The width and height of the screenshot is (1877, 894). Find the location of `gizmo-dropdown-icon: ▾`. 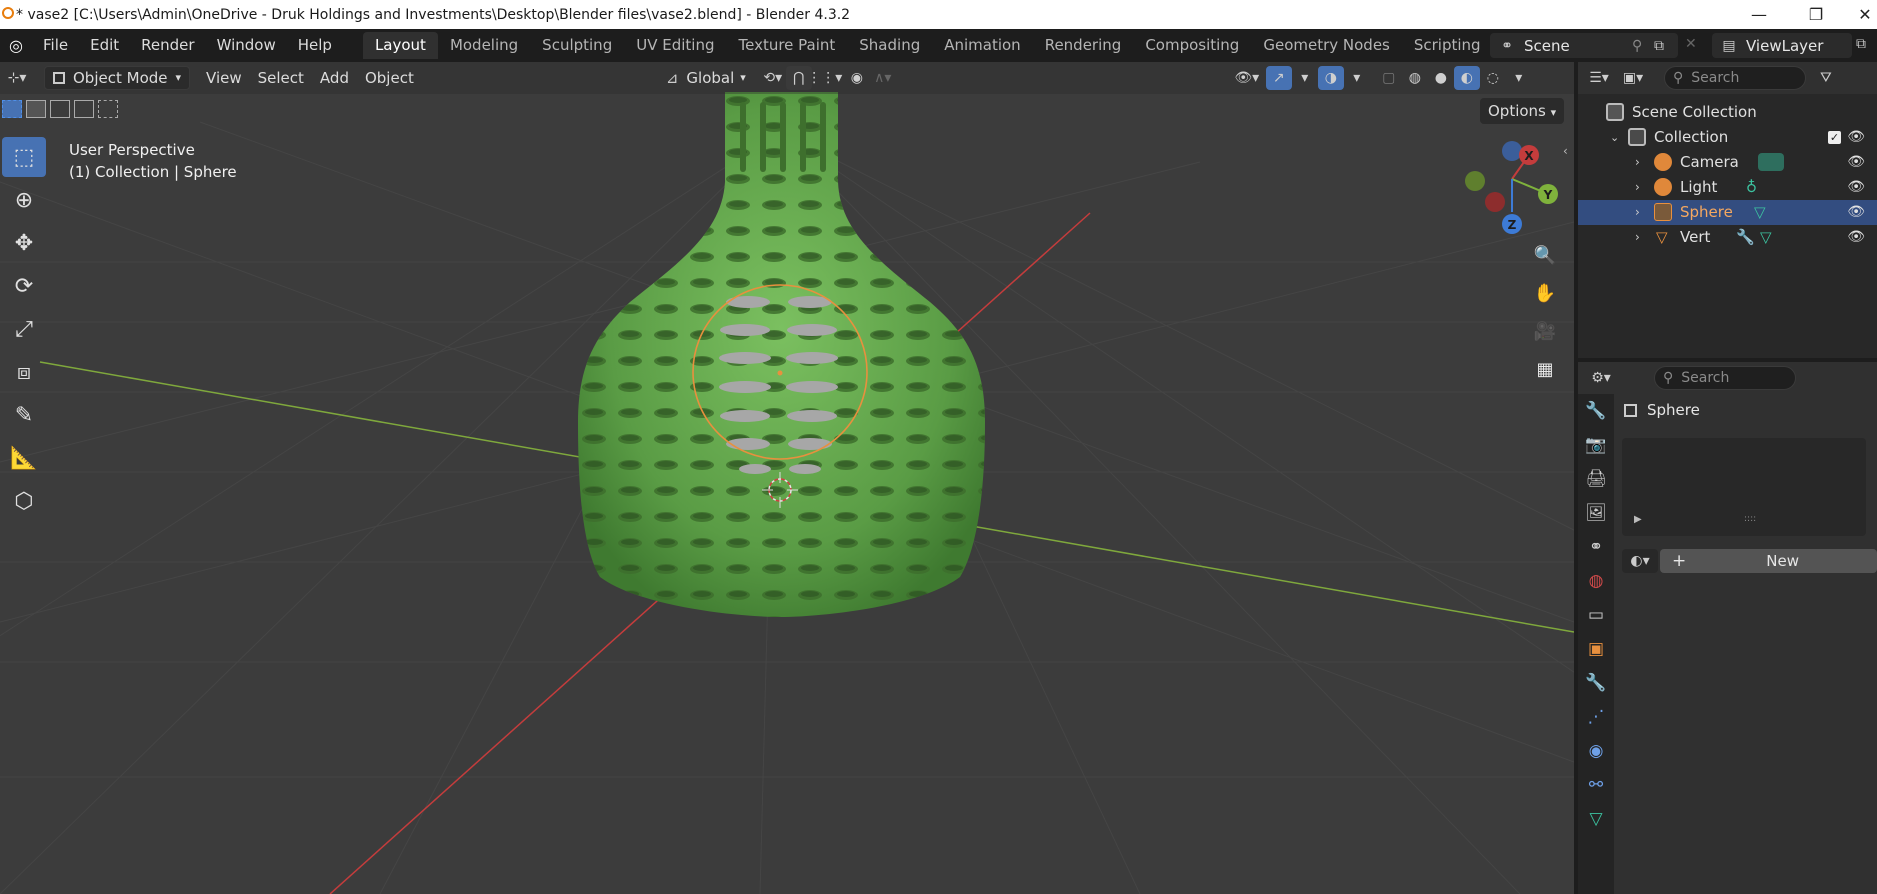

gizmo-dropdown-icon: ▾ is located at coordinates (1305, 78).